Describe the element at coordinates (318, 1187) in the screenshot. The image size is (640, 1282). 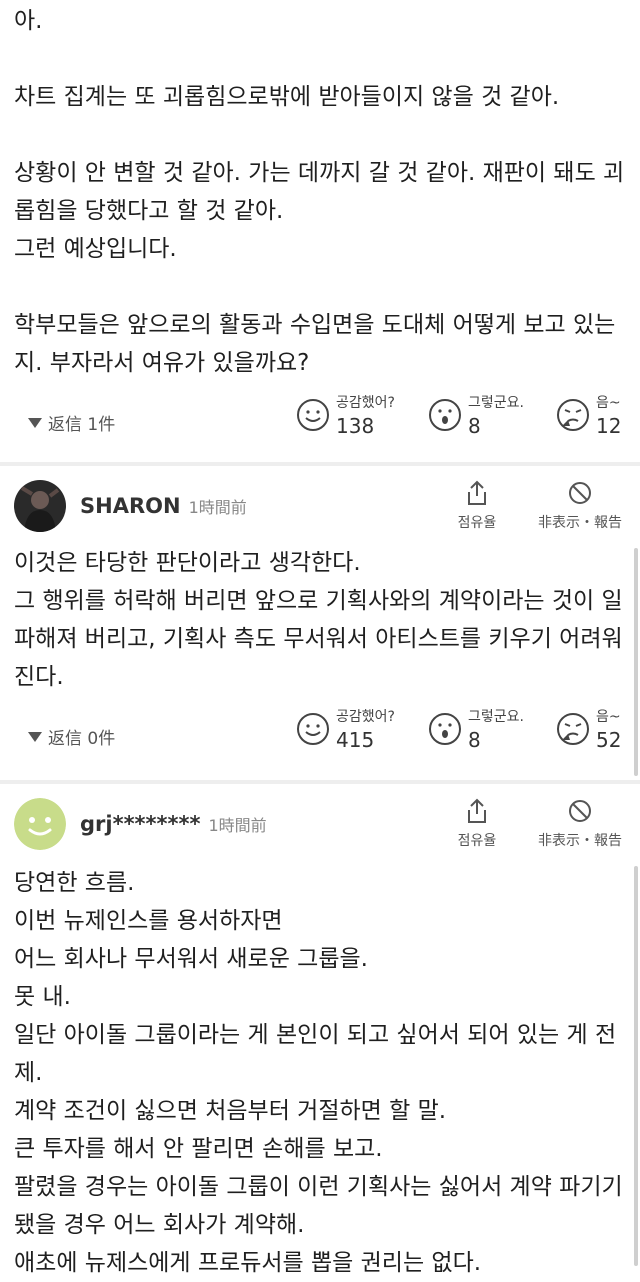
I see `text-line: 팔렸을 경우는 아이돌 그룹이 이런 기획사는 싫어서 계약 파기기` at that location.